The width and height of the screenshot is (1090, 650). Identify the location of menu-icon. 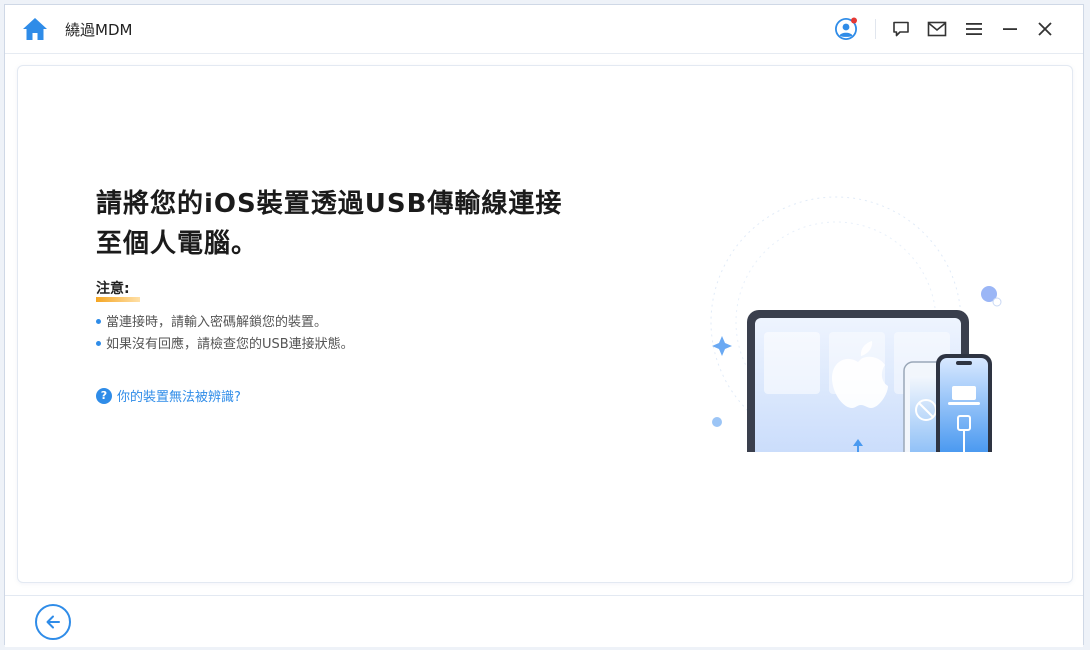
(974, 29).